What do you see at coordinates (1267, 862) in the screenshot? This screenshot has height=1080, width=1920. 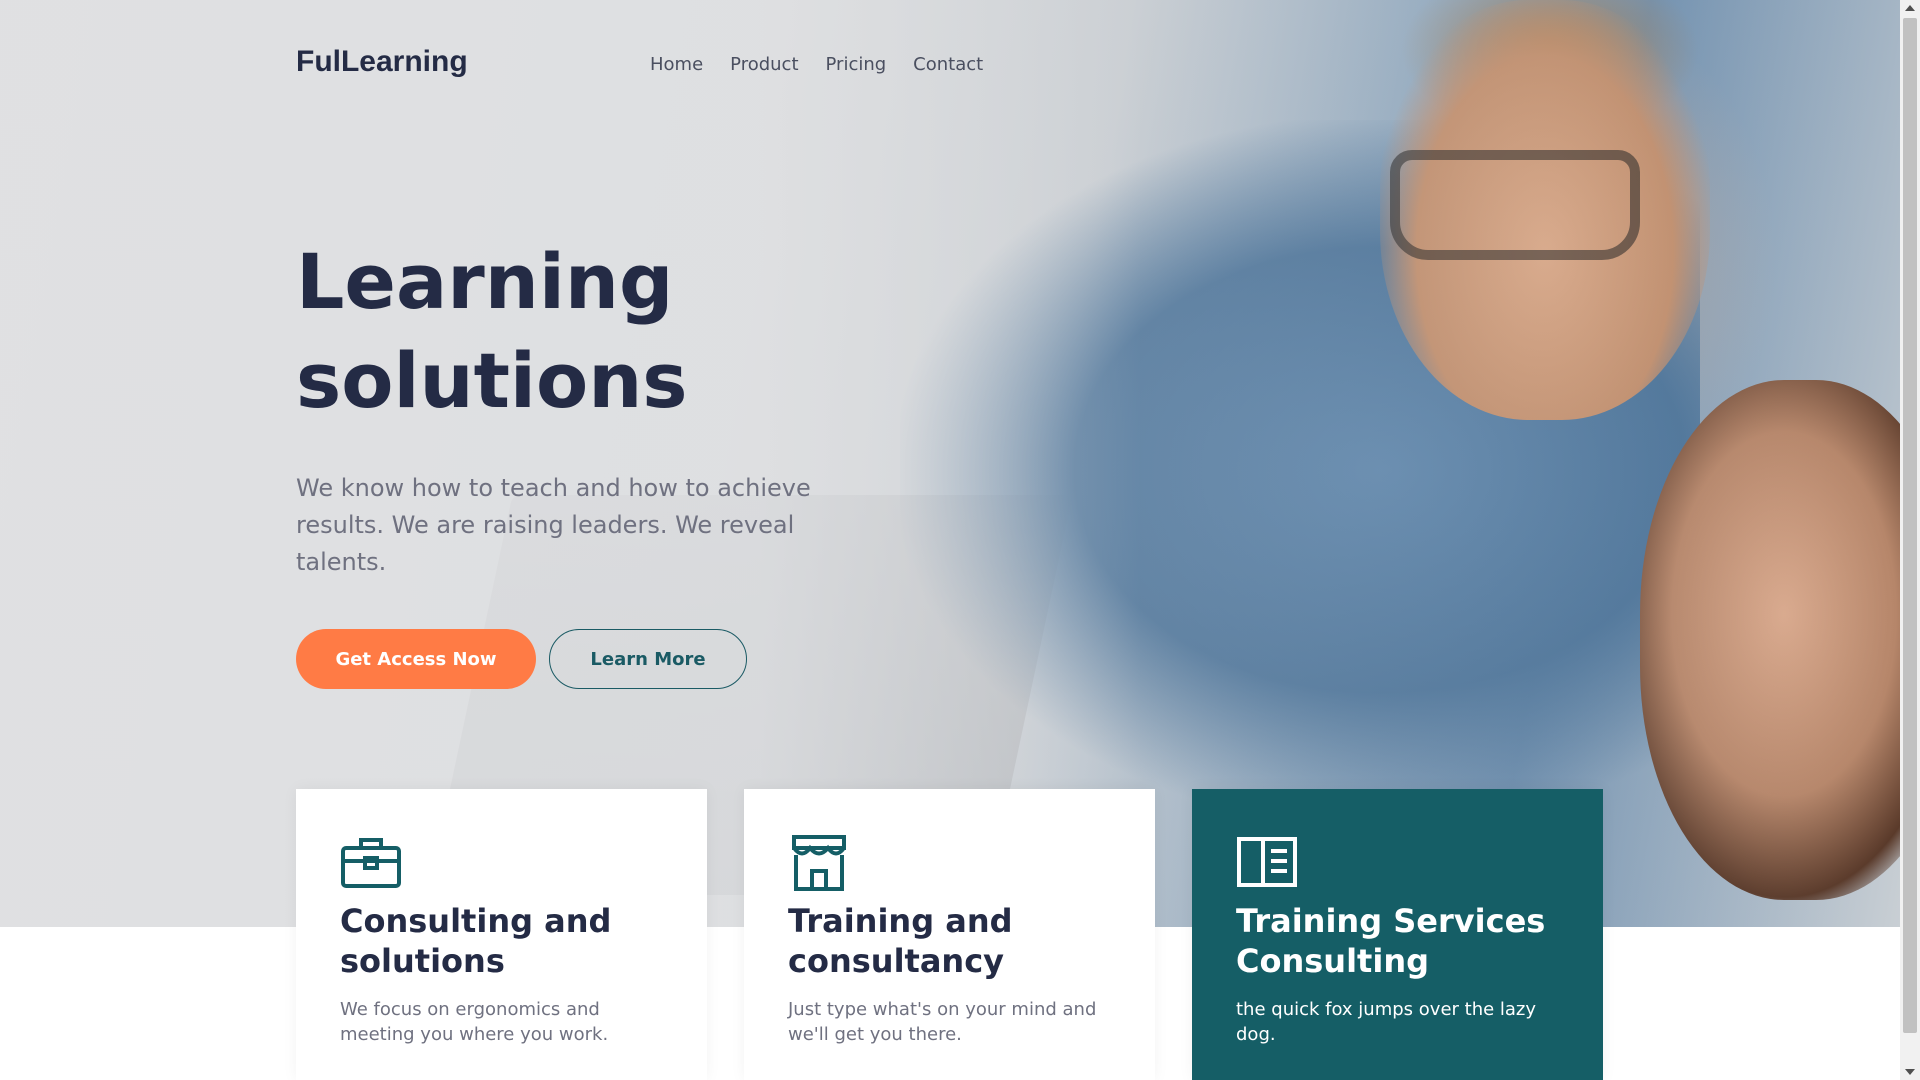 I see `book-open-icon` at bounding box center [1267, 862].